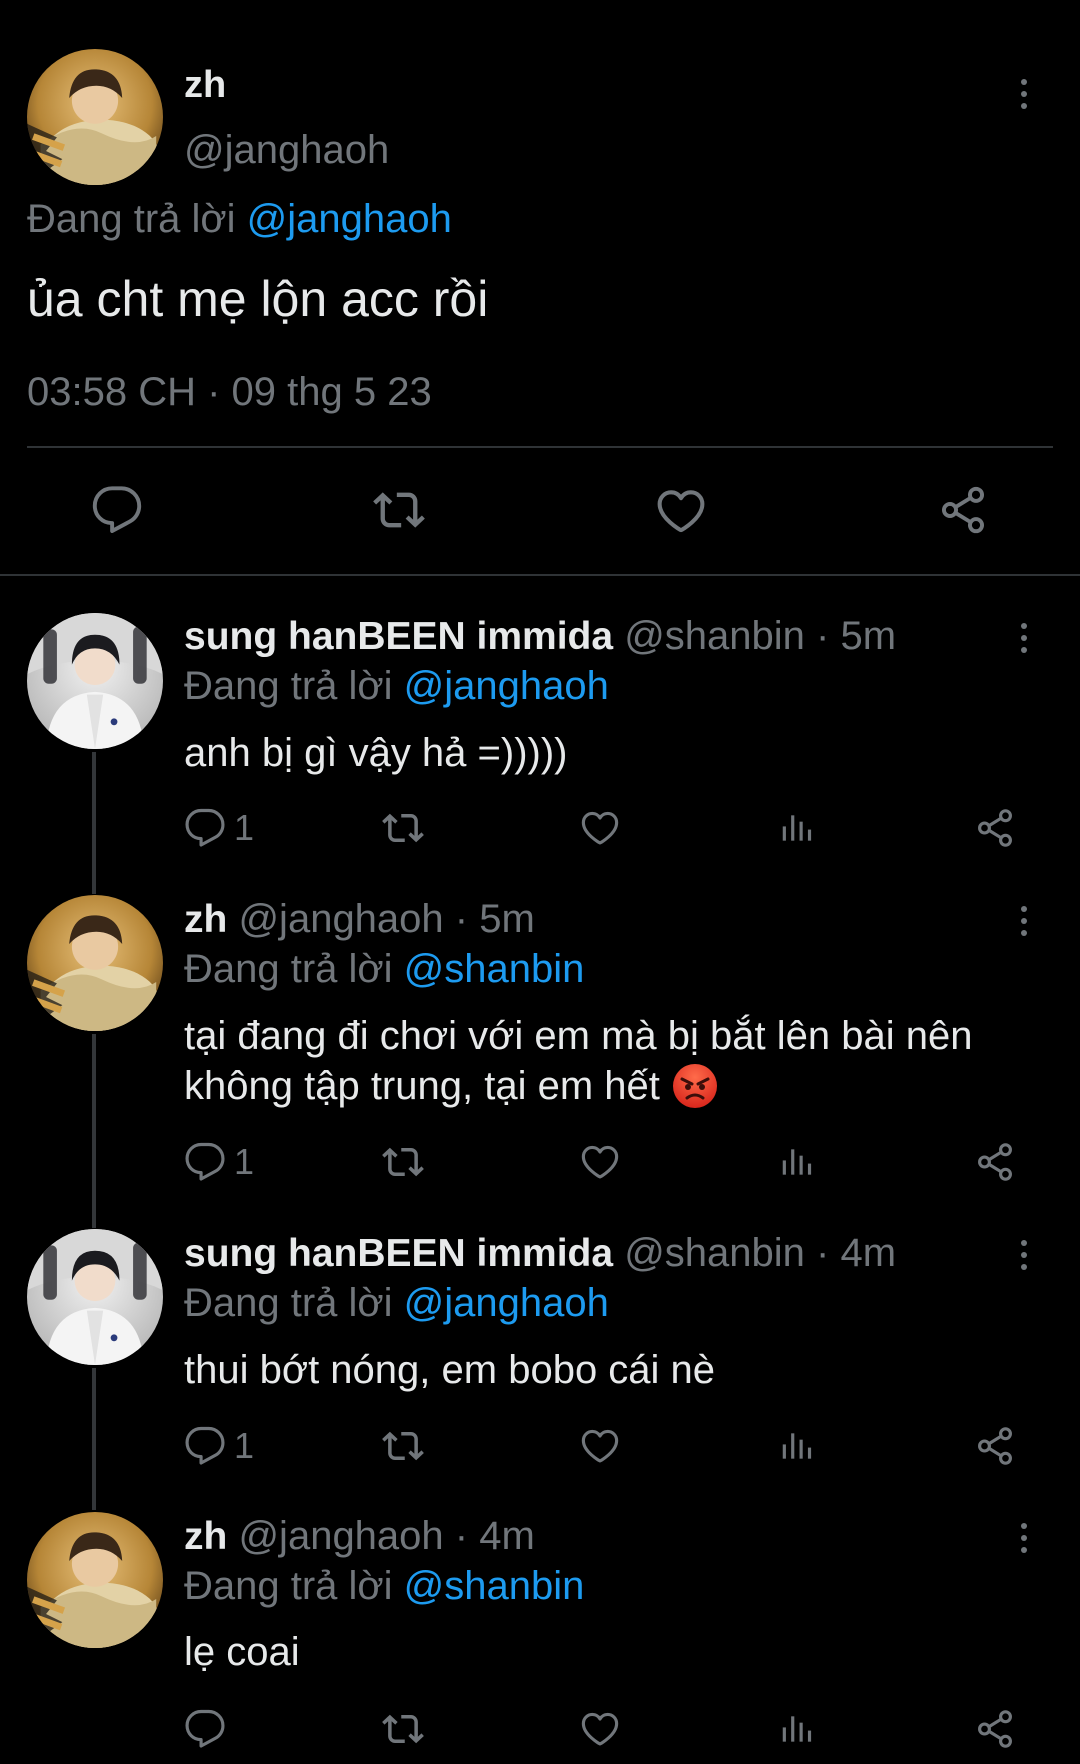 This screenshot has height=1764, width=1080. I want to click on author-handle: @janghaoh, so click(286, 150).